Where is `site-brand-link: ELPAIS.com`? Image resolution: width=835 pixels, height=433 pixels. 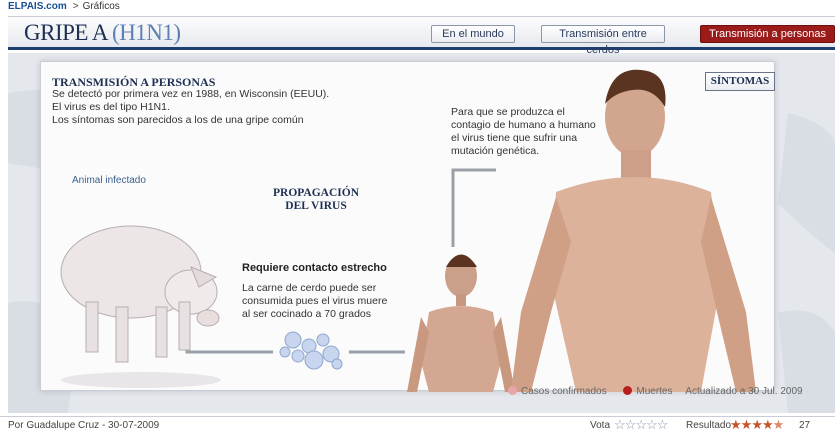 site-brand-link: ELPAIS.com is located at coordinates (37, 6).